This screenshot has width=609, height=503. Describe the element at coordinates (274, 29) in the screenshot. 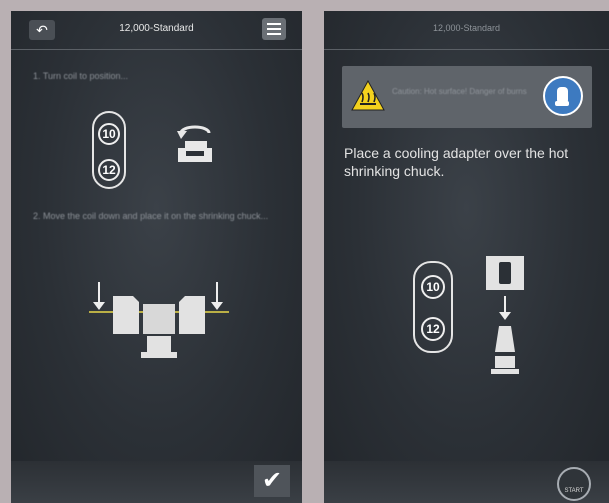

I see `menu-button` at that location.